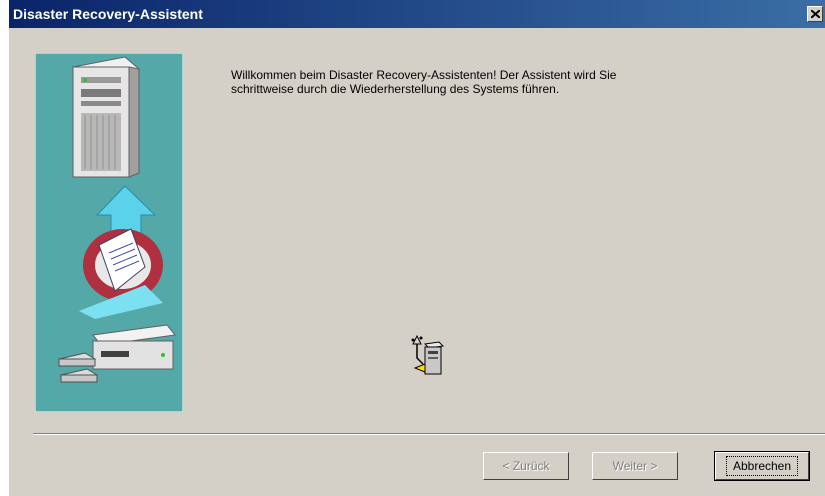  I want to click on close-button, so click(815, 14).